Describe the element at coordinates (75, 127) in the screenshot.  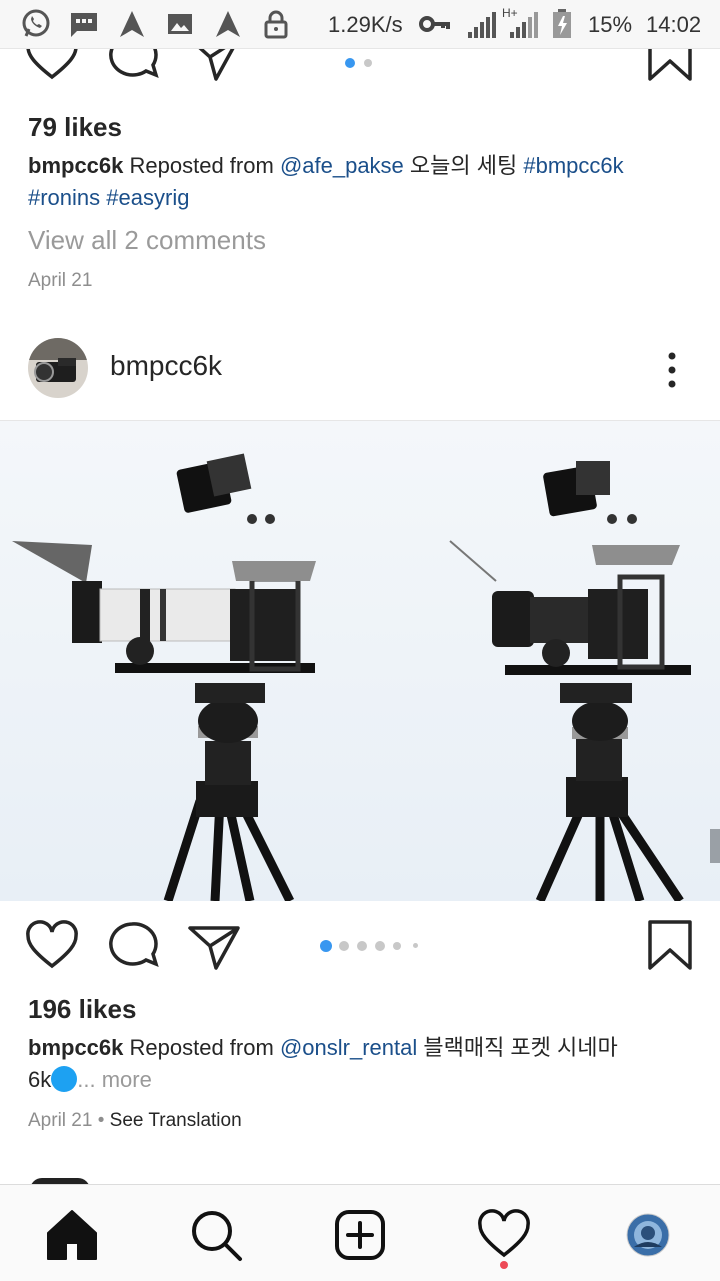
I see `post1-likes: 79 likes` at that location.